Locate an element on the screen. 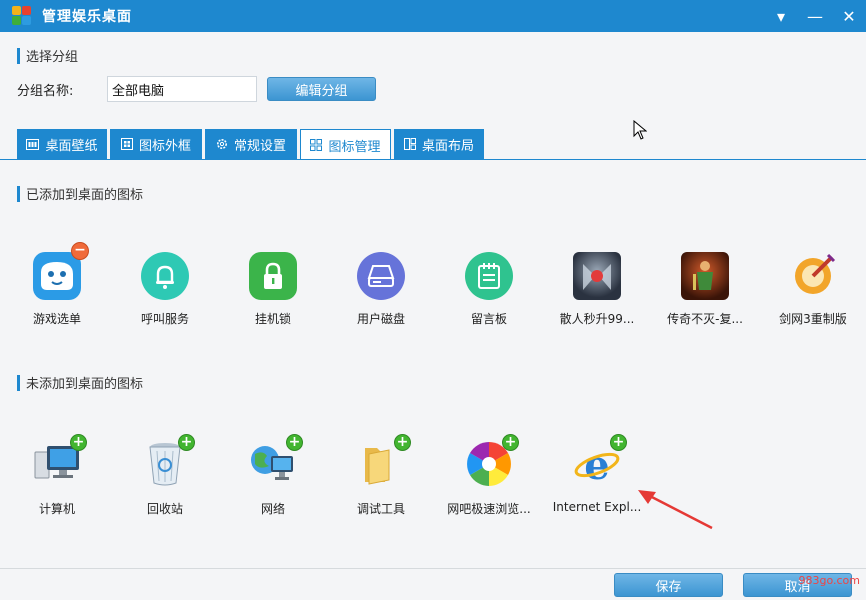 The image size is (866, 600). desktop-icon-computer: + 计算机 is located at coordinates (57, 475).